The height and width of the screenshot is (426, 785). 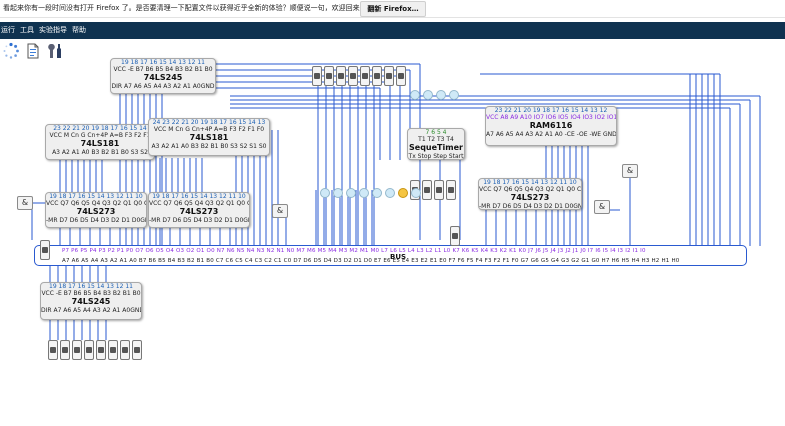 I want to click on single-switch-left, so click(x=45, y=254).